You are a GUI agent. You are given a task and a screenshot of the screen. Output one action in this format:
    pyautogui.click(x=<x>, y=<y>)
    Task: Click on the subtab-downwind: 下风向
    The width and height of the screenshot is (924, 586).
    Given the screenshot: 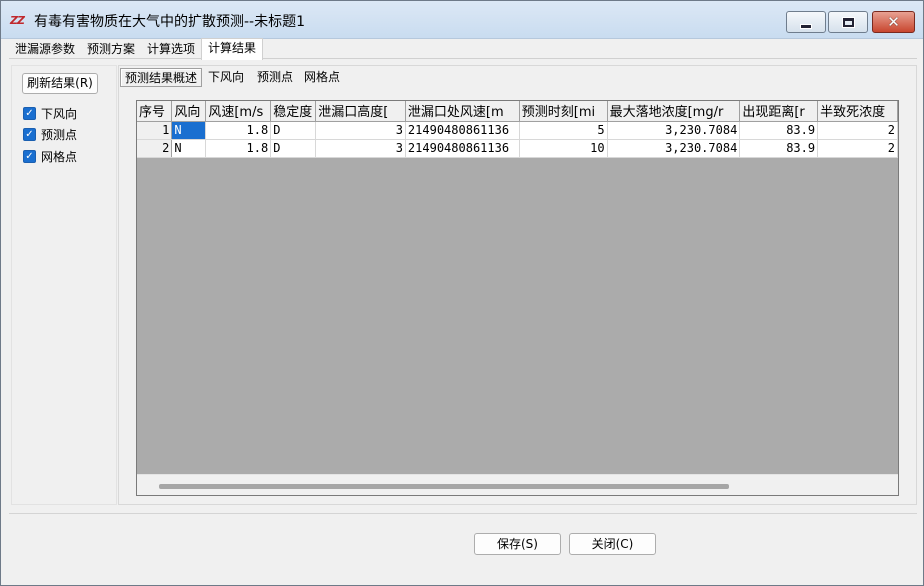 What is the action you would take?
    pyautogui.click(x=226, y=77)
    